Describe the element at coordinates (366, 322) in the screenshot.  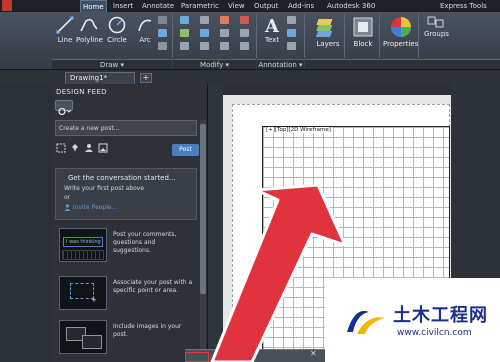
I see `watermark-logo-icon` at that location.